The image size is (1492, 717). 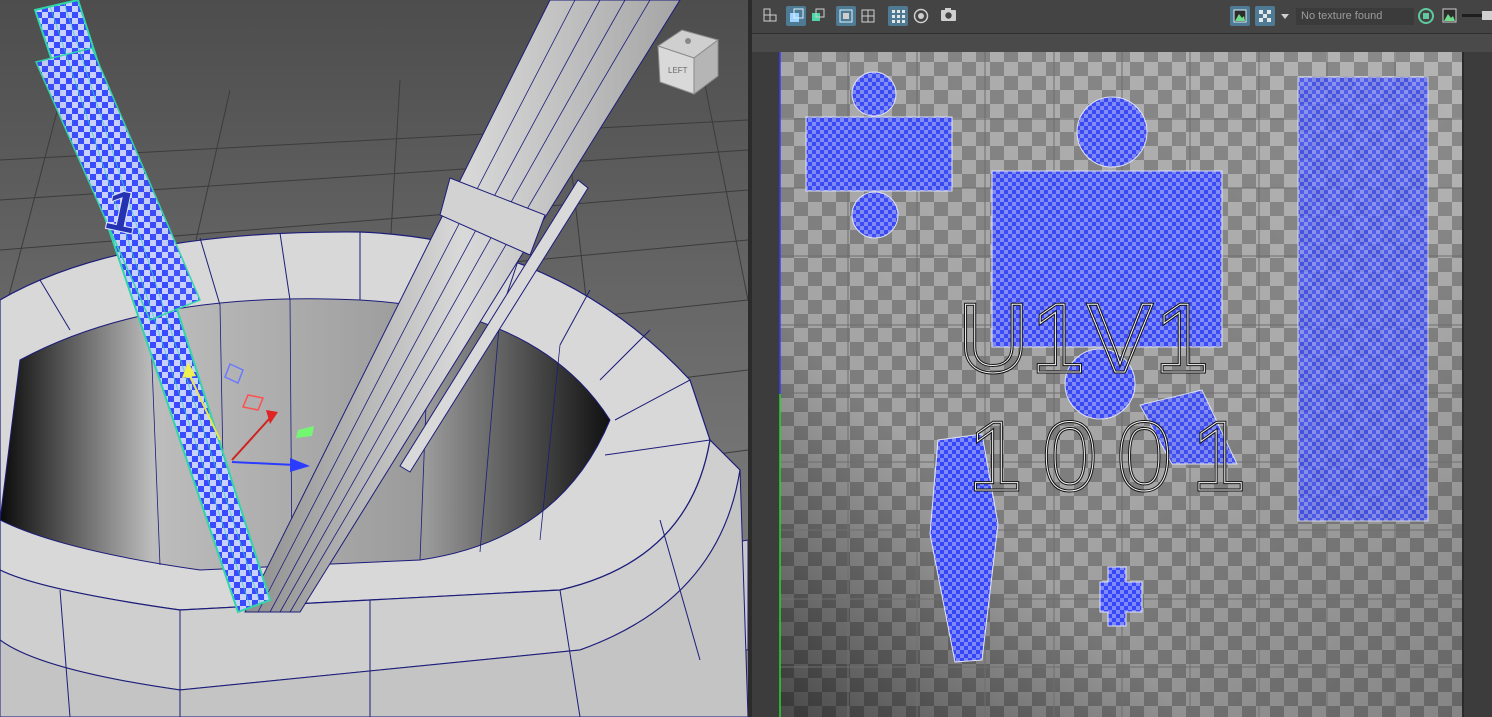 I want to click on uv-snapshot-icon, so click(x=948, y=14).